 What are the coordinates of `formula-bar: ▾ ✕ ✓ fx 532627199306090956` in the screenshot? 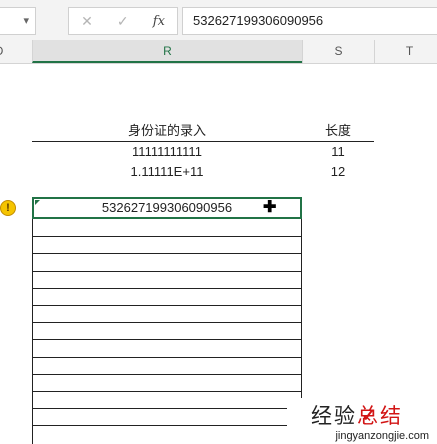 It's located at (218, 20).